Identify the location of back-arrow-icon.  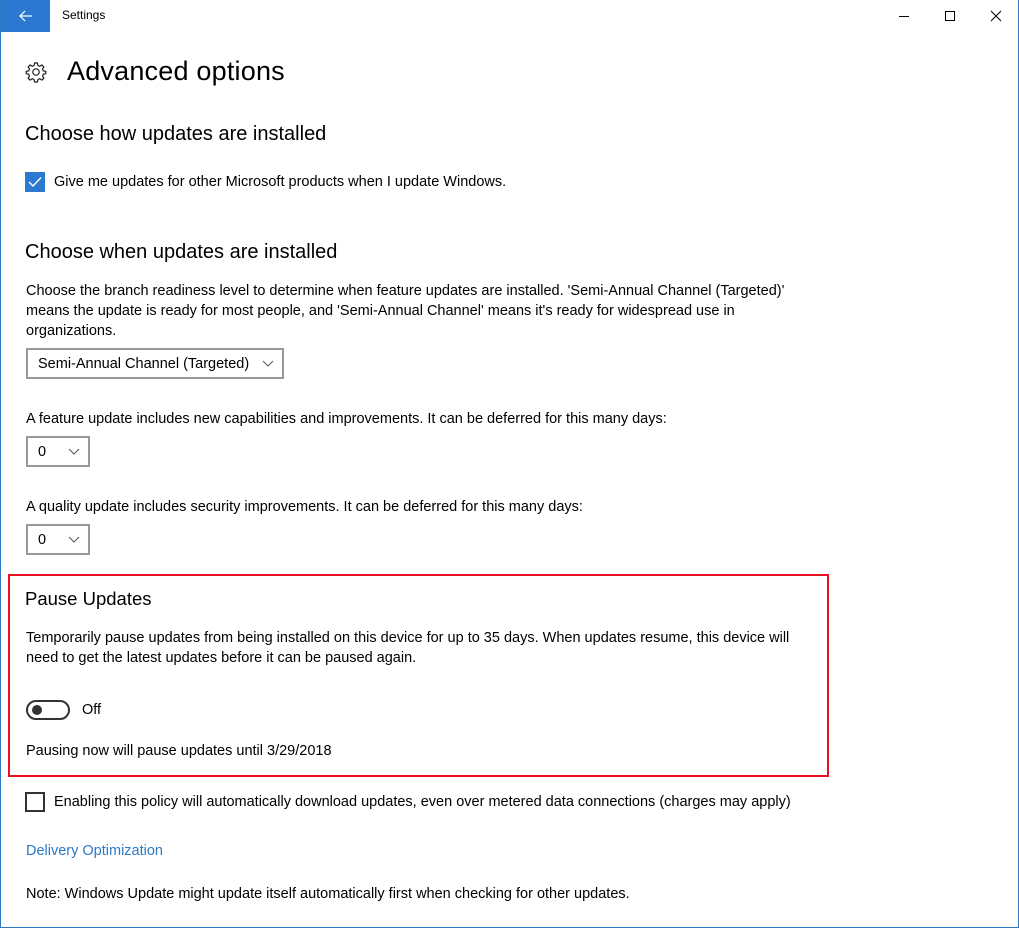
(25, 16).